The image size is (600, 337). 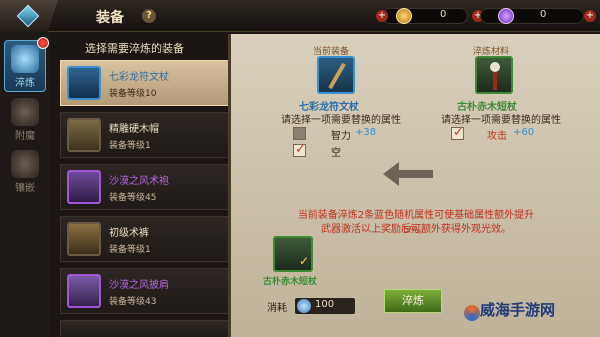 I want to click on list-header: 选择需要淬炼的装备, so click(x=134, y=48).